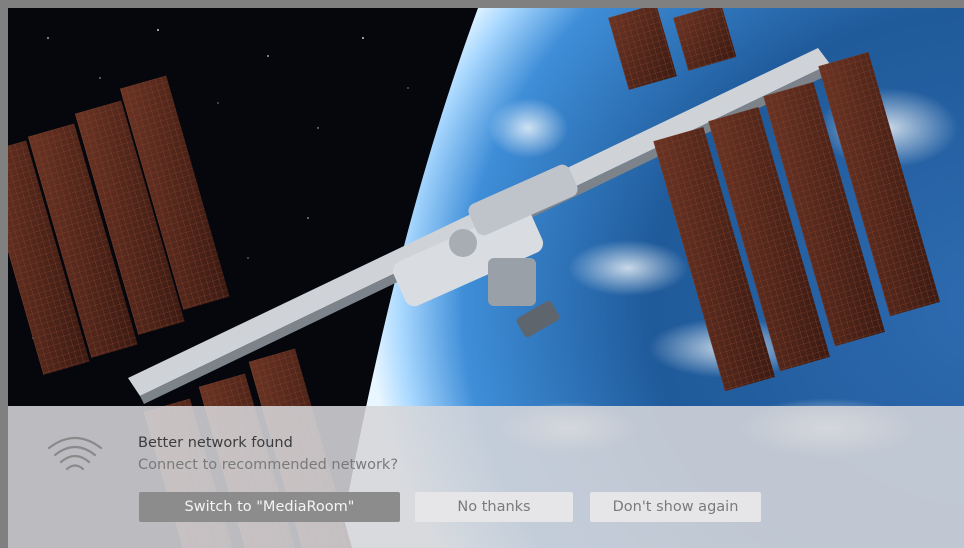 Image resolution: width=964 pixels, height=548 pixels. Describe the element at coordinates (215, 443) in the screenshot. I see `dialog-title: Better network found` at that location.